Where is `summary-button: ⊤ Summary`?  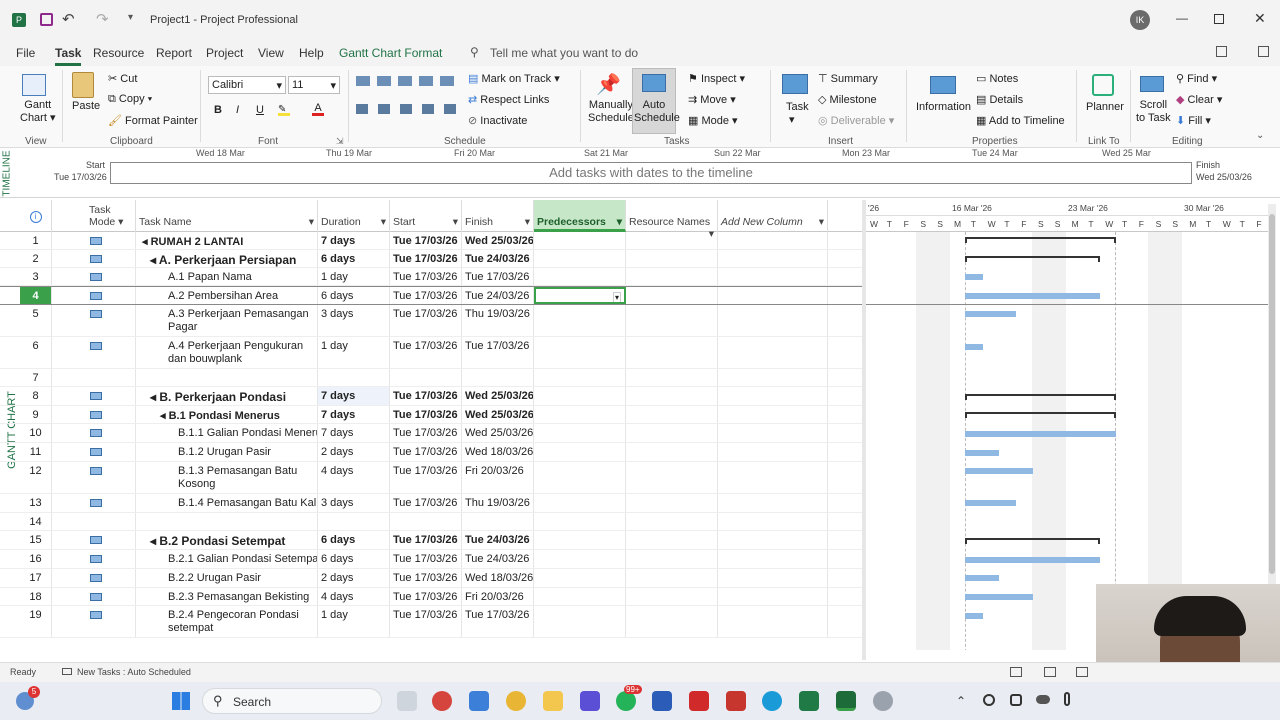 summary-button: ⊤ Summary is located at coordinates (848, 78).